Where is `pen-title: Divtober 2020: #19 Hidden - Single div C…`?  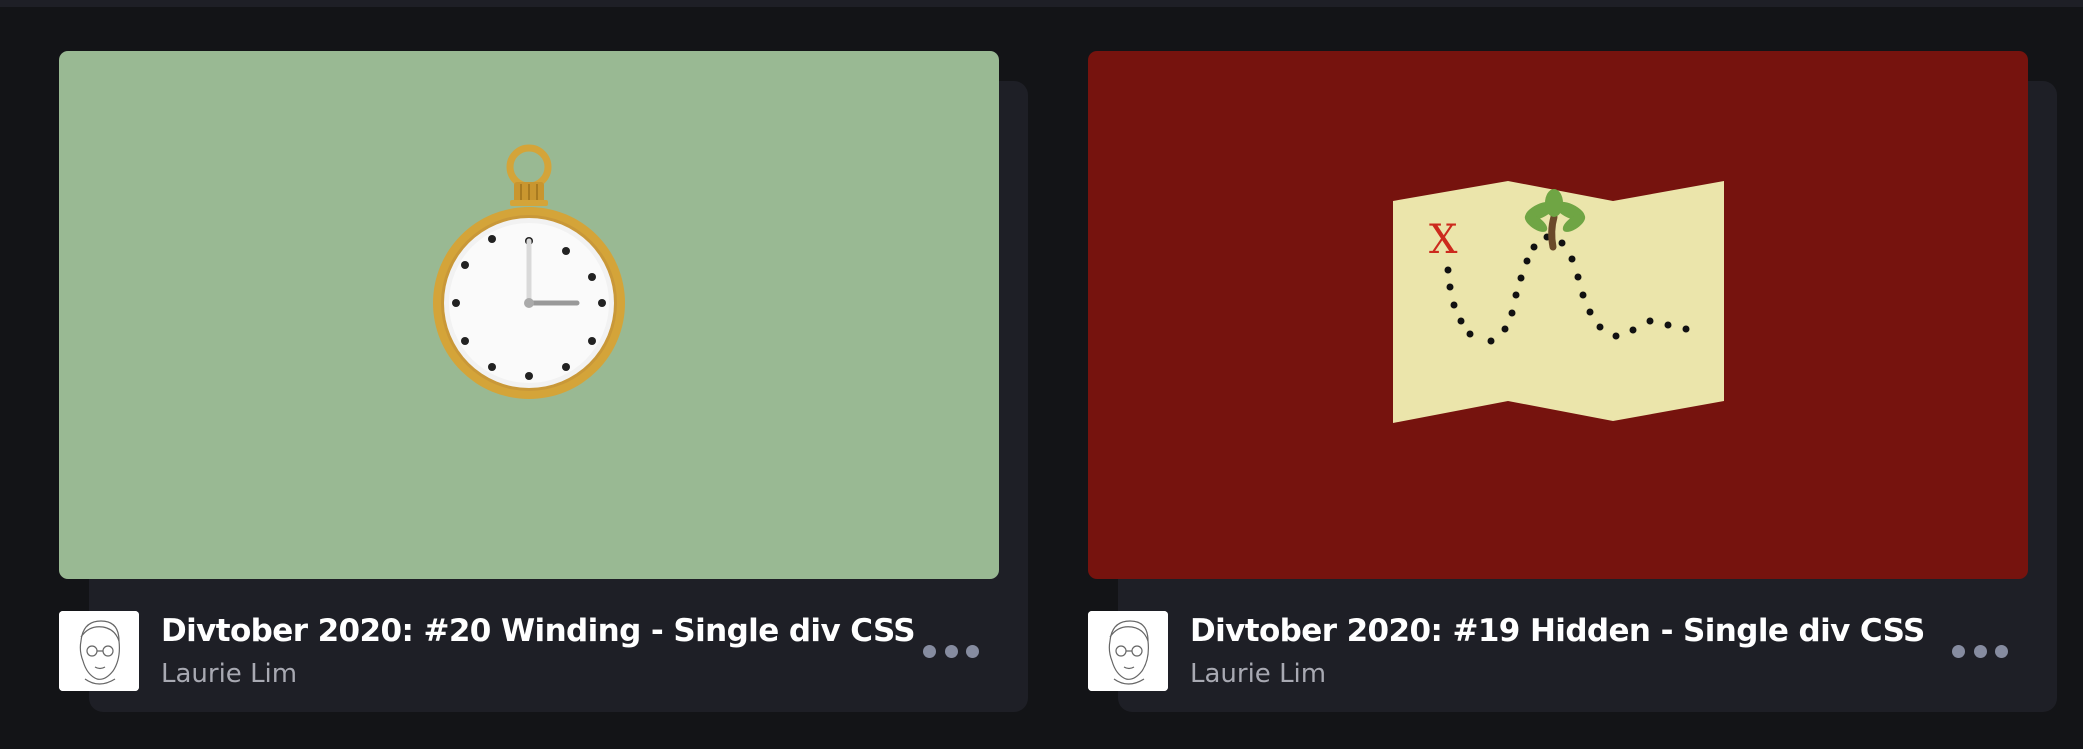
pen-title: Divtober 2020: #19 Hidden - Single div C… is located at coordinates (1557, 631).